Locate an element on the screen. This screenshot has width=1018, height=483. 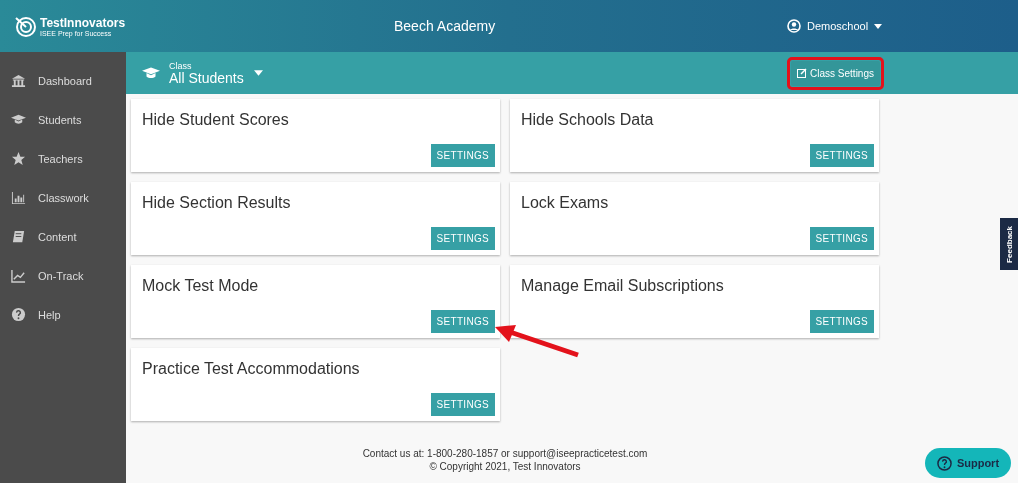
card-title: Practice Test Accommodations is located at coordinates (251, 368).